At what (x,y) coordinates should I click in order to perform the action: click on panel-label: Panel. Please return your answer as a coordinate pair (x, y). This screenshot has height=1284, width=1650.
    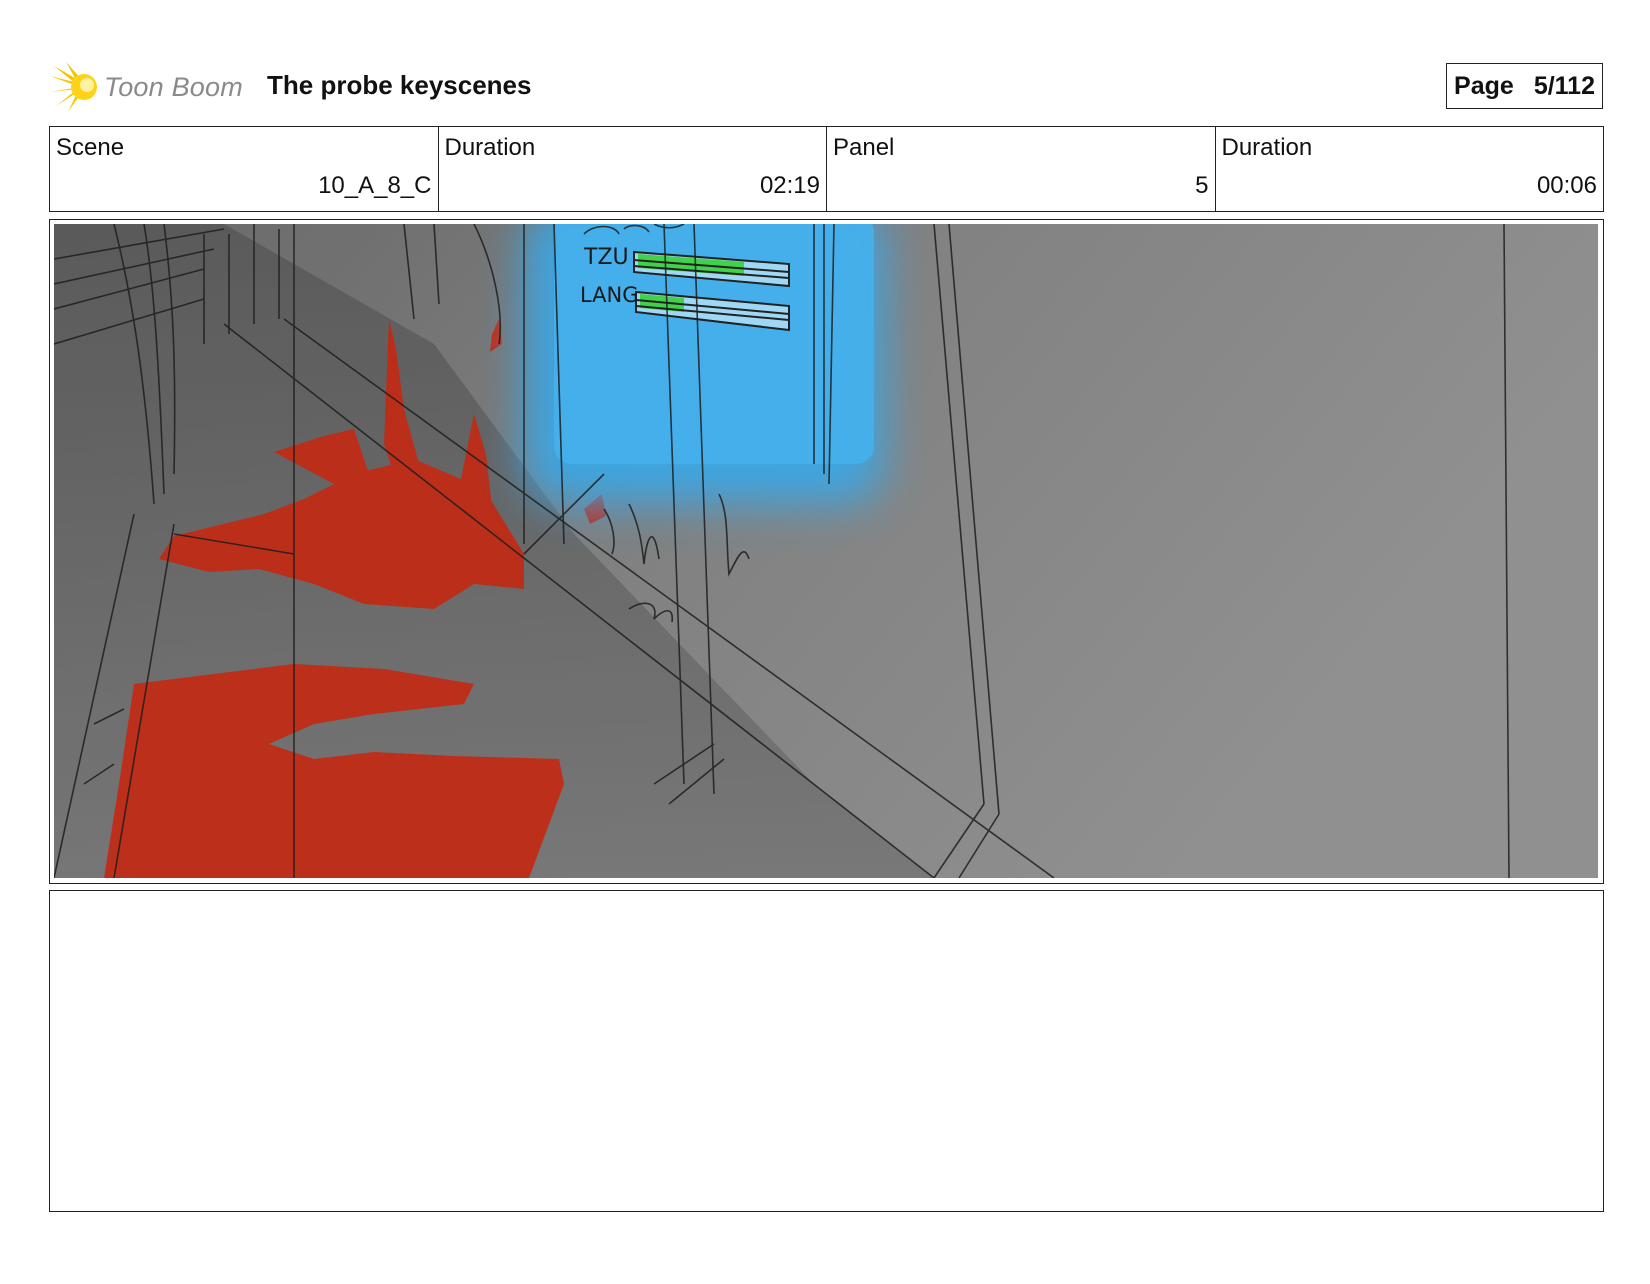
    Looking at the image, I should click on (864, 147).